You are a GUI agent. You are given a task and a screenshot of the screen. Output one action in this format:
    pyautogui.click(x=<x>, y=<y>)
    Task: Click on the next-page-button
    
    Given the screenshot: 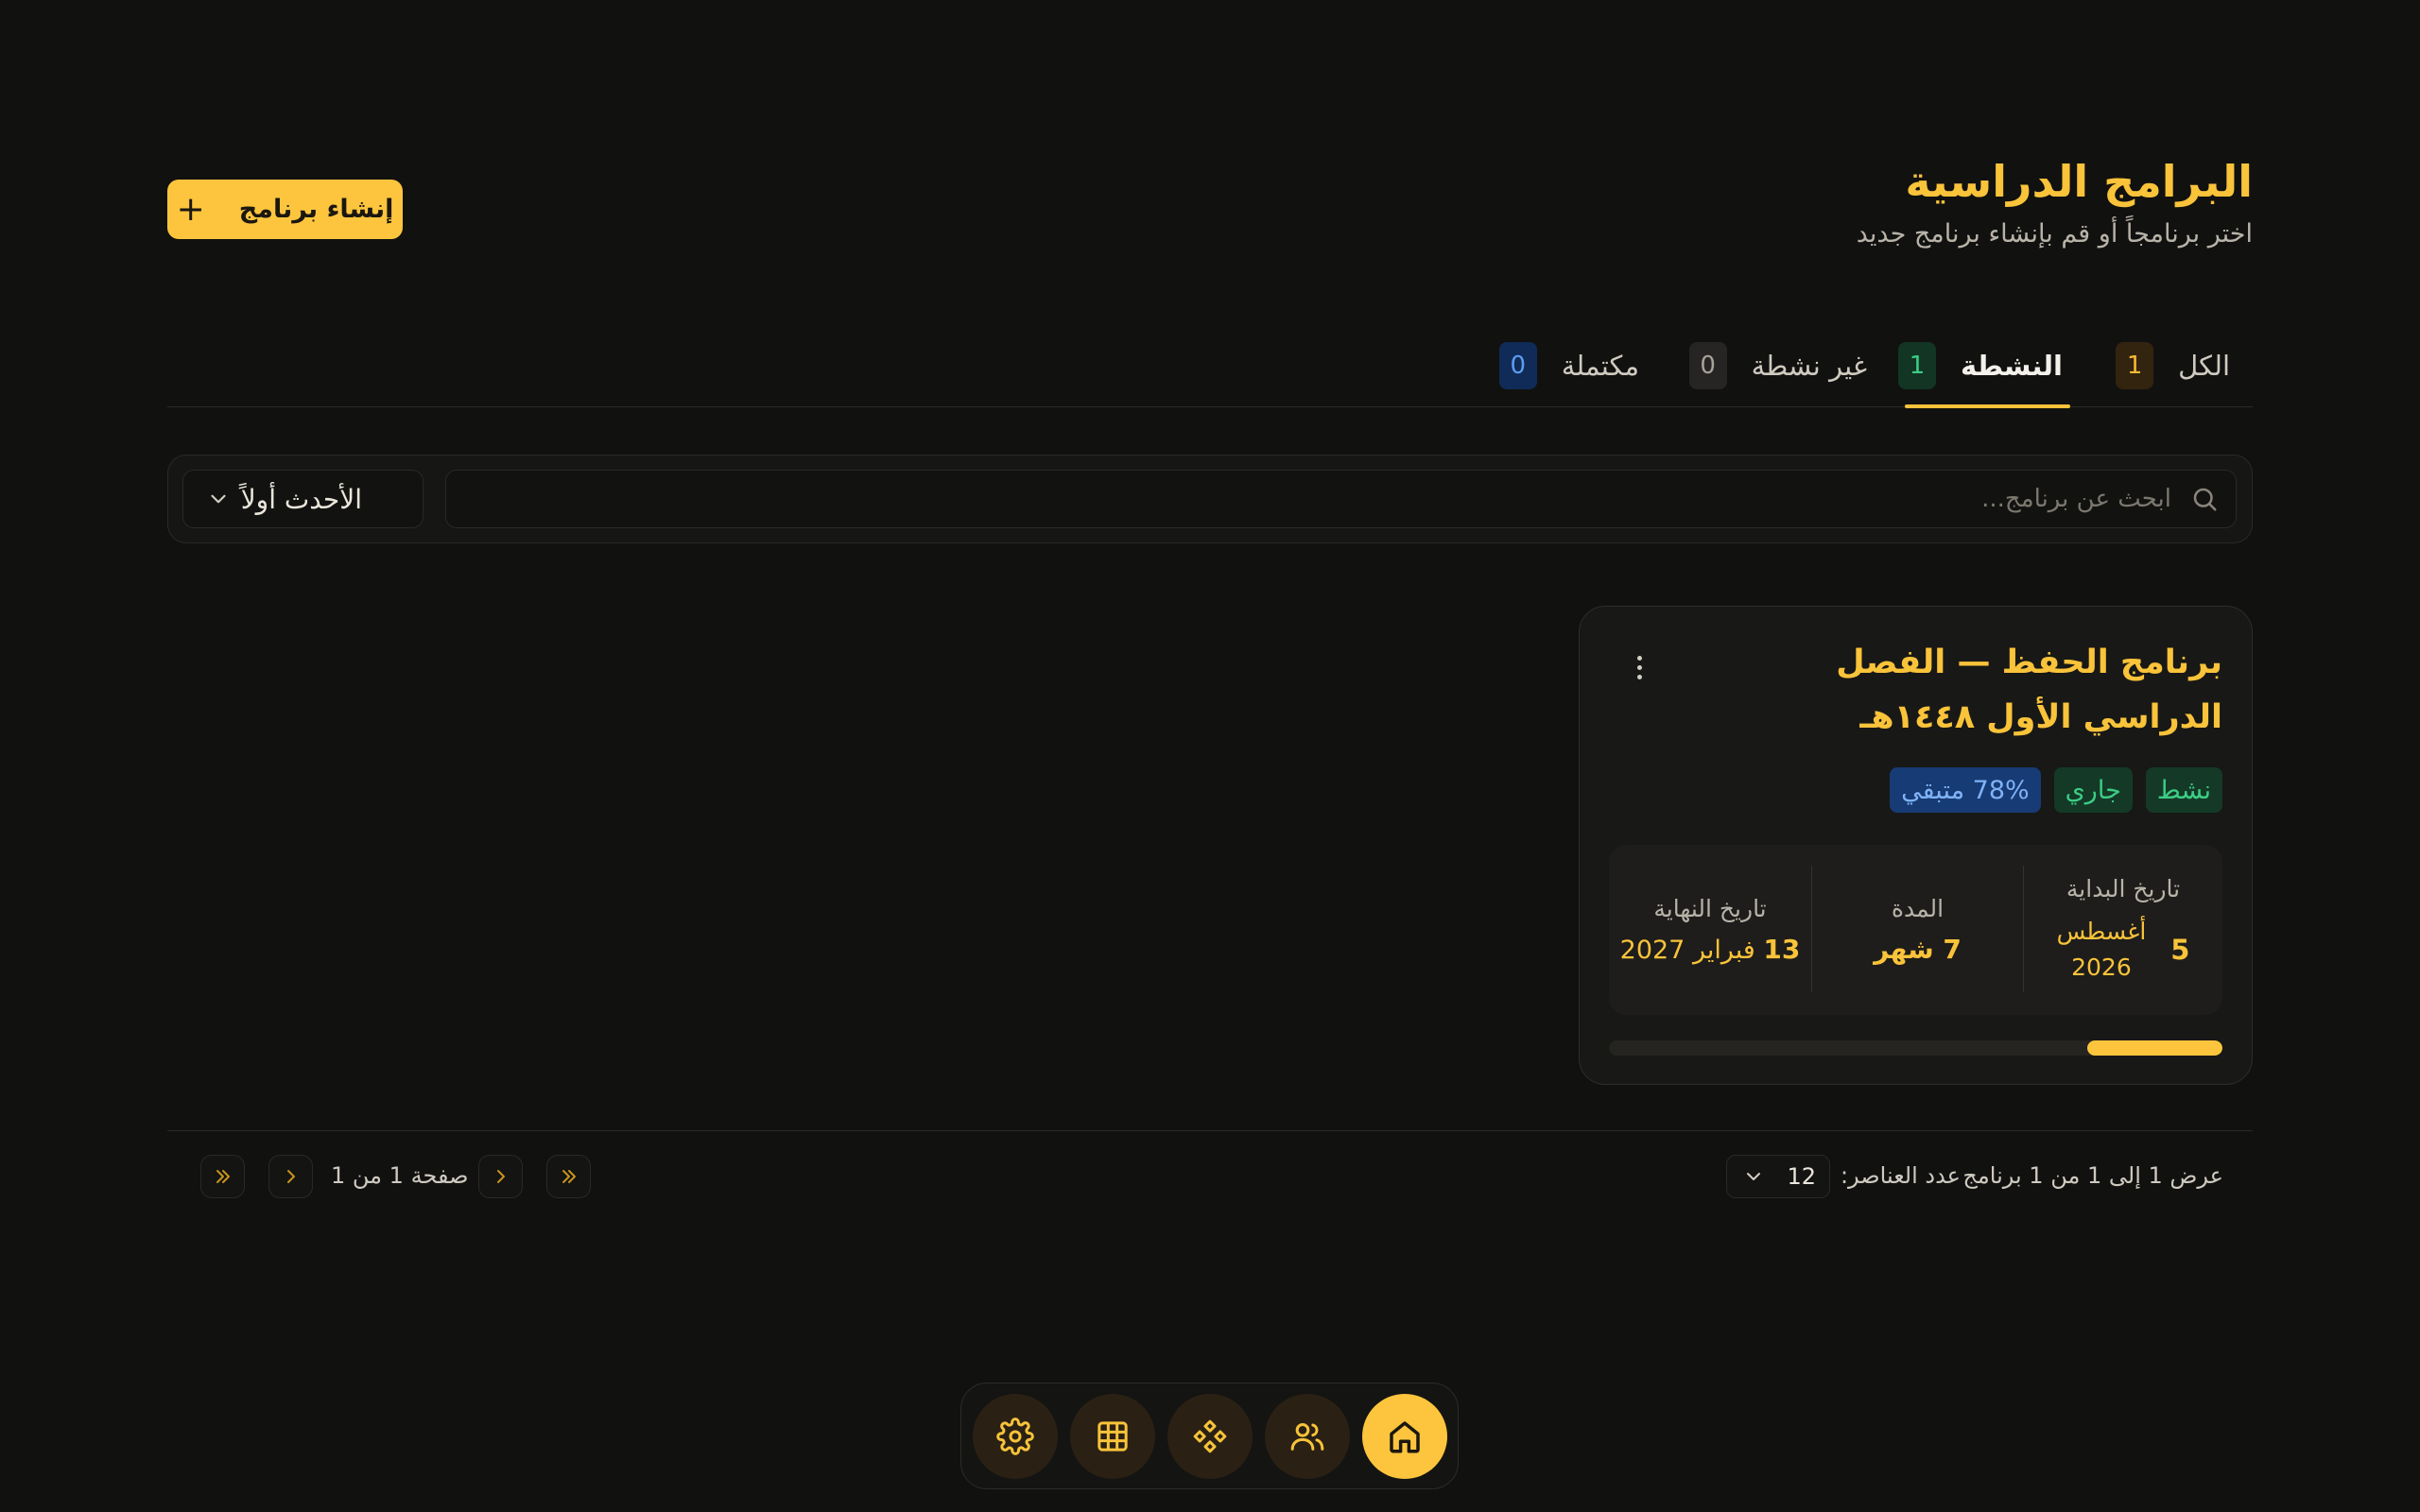 What is the action you would take?
    pyautogui.click(x=290, y=1176)
    